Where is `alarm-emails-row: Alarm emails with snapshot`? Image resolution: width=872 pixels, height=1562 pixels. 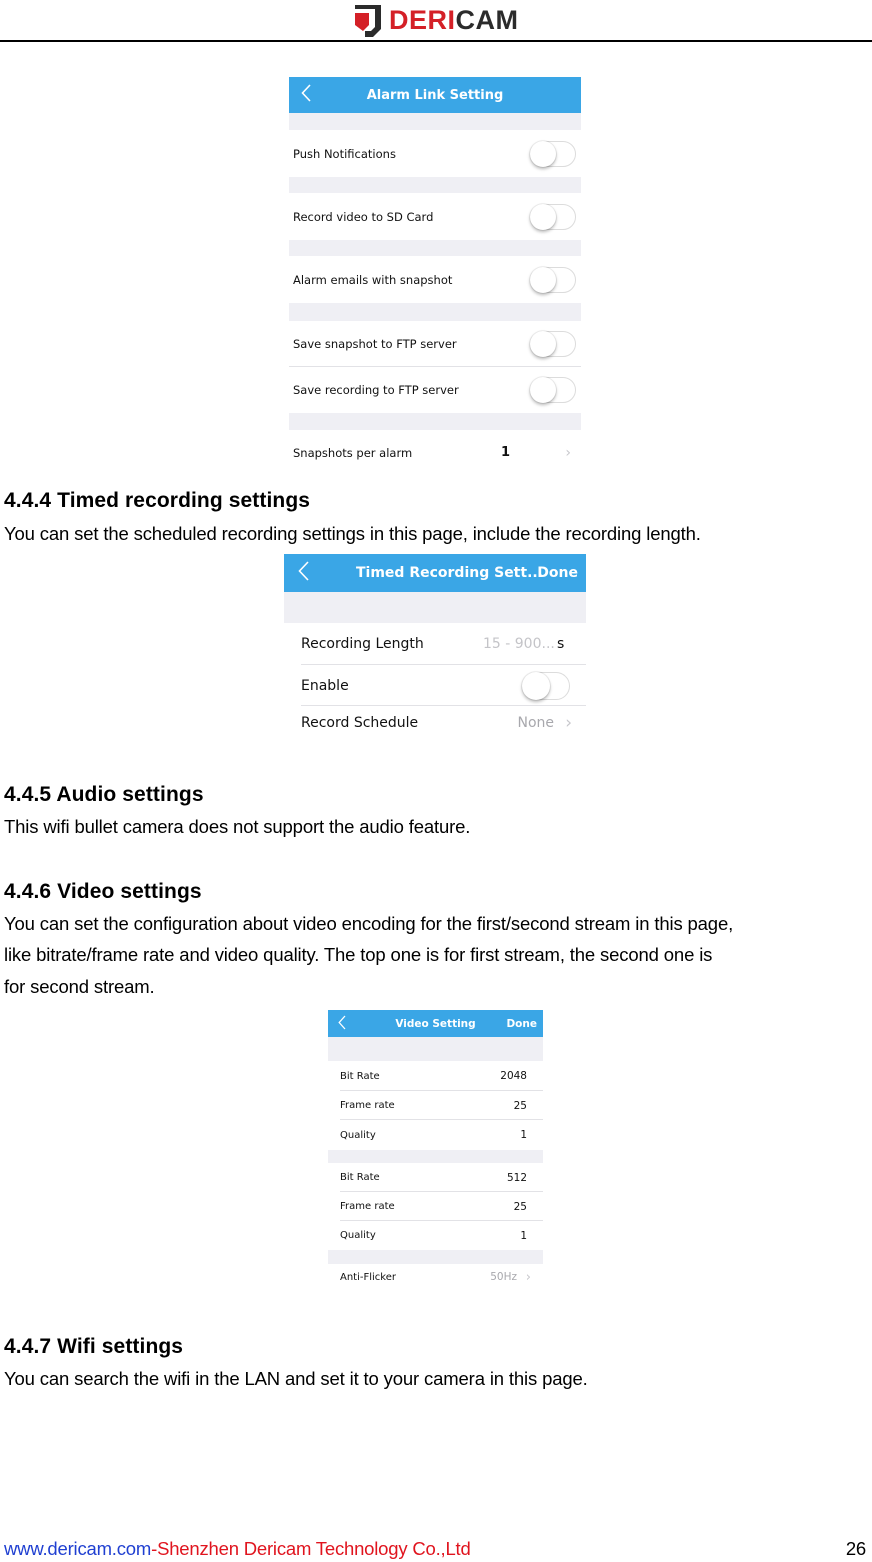 alarm-emails-row: Alarm emails with snapshot is located at coordinates (435, 279).